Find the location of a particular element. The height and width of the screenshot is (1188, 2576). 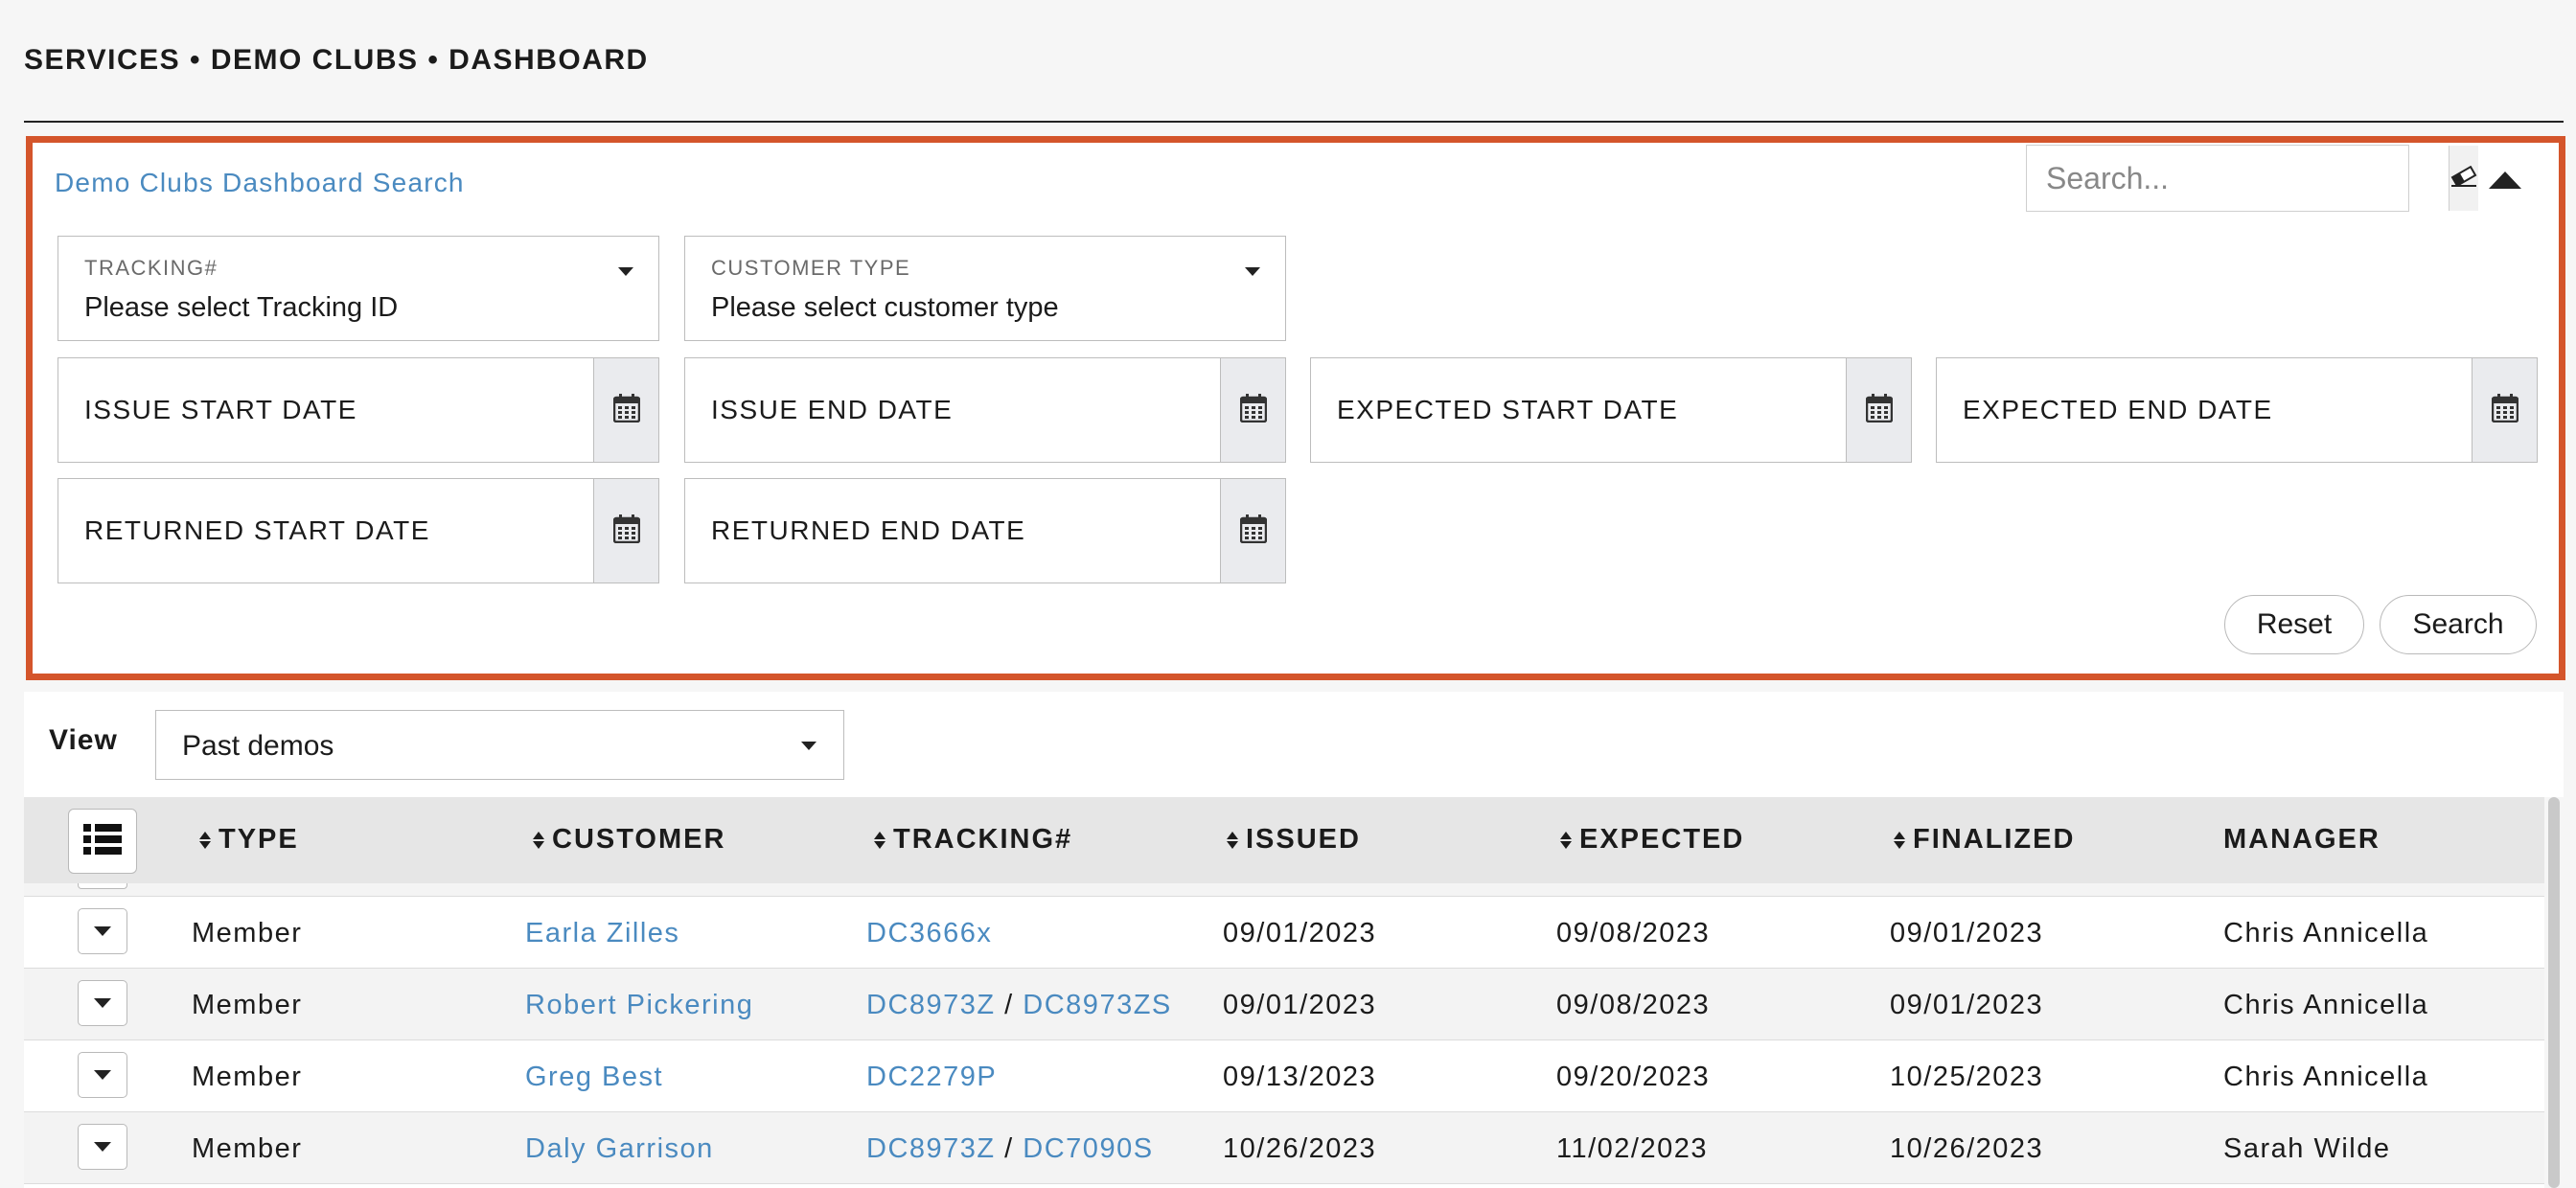

customer-type-label: CUSTOMER TYPE is located at coordinates (811, 268).